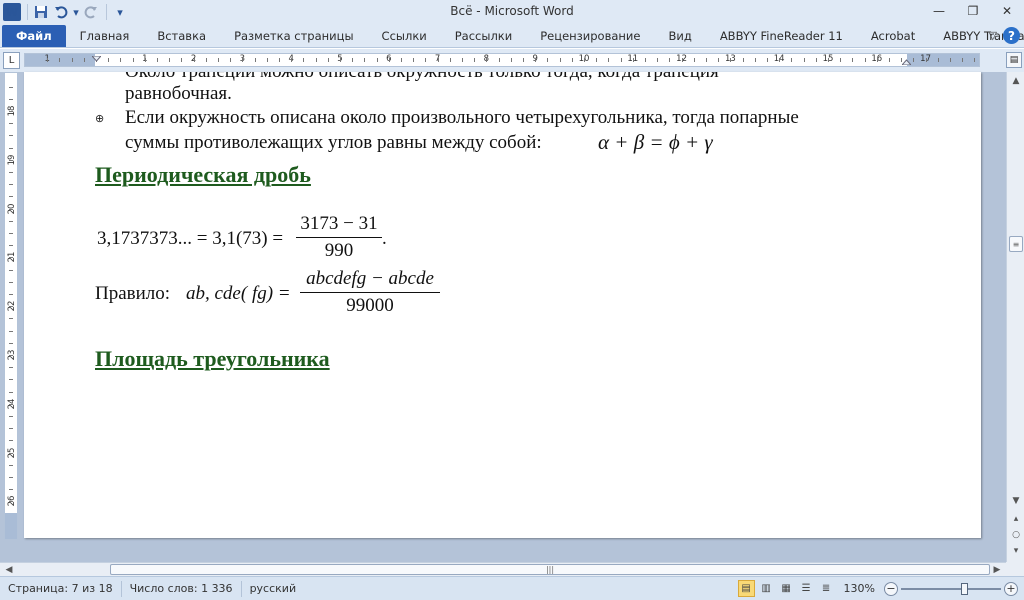  I want to click on tab-review: Рецензирование, so click(590, 36).